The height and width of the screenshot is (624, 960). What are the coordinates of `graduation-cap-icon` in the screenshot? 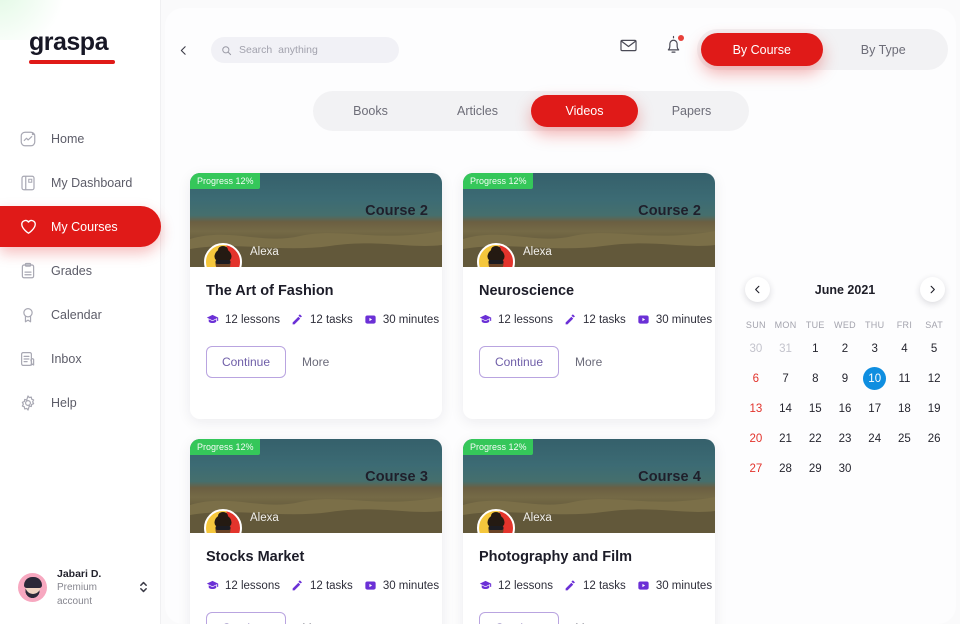 It's located at (212, 585).